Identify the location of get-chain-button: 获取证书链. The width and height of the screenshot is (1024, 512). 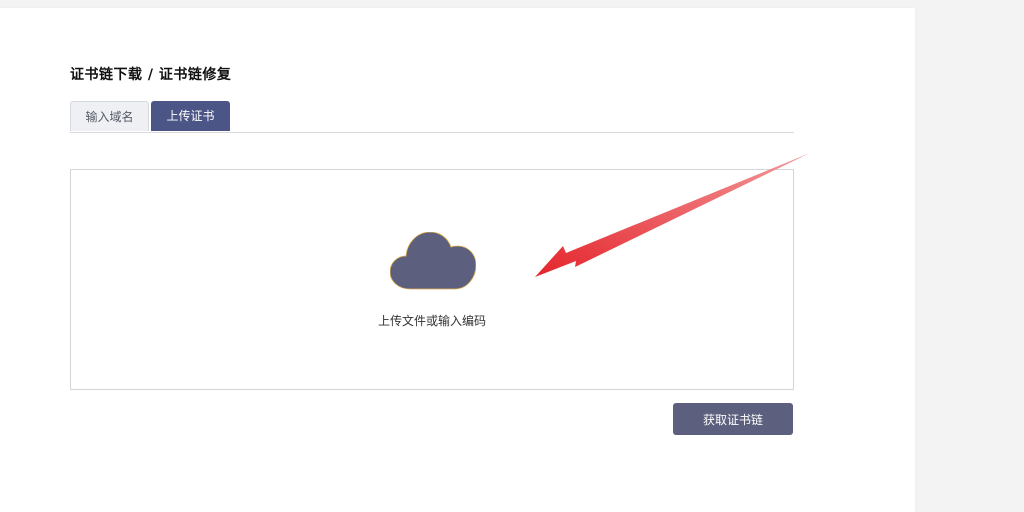
(733, 419).